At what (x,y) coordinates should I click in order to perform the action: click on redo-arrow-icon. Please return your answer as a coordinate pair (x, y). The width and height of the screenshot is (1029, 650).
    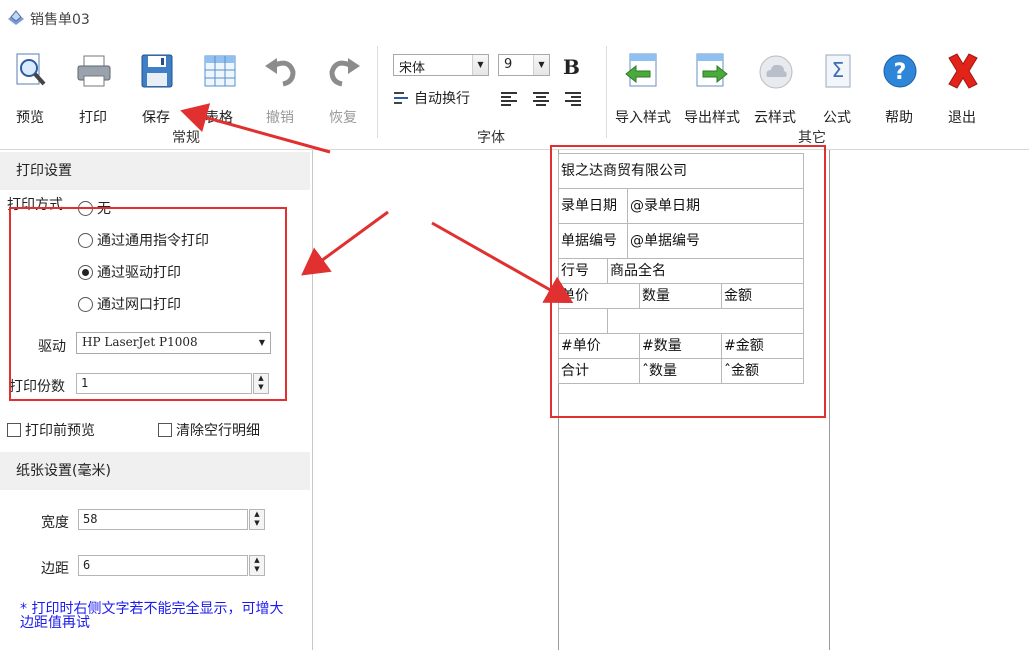
    Looking at the image, I should click on (344, 72).